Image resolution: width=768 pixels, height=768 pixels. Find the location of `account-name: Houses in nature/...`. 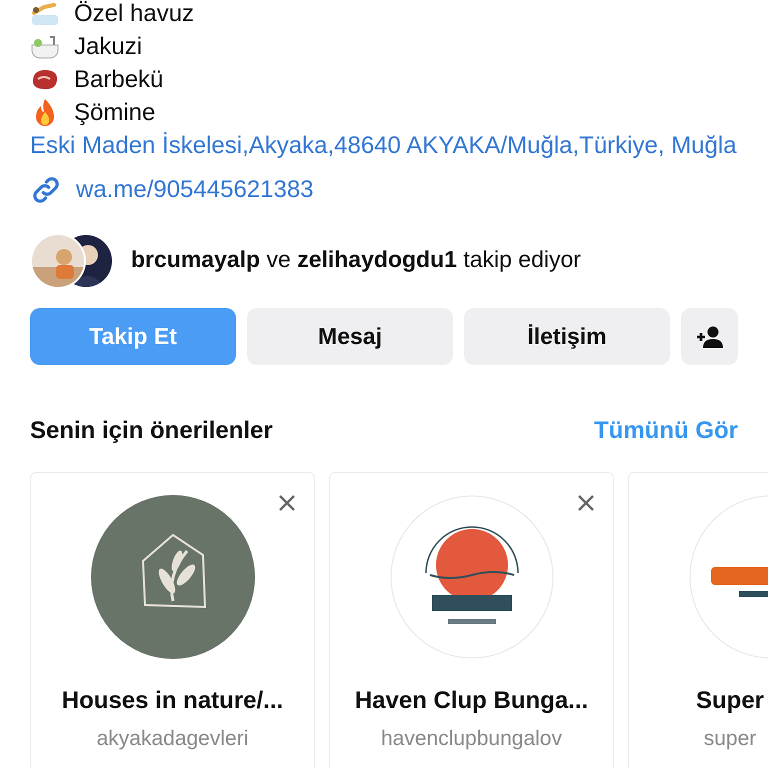

account-name: Houses in nature/... is located at coordinates (173, 701).